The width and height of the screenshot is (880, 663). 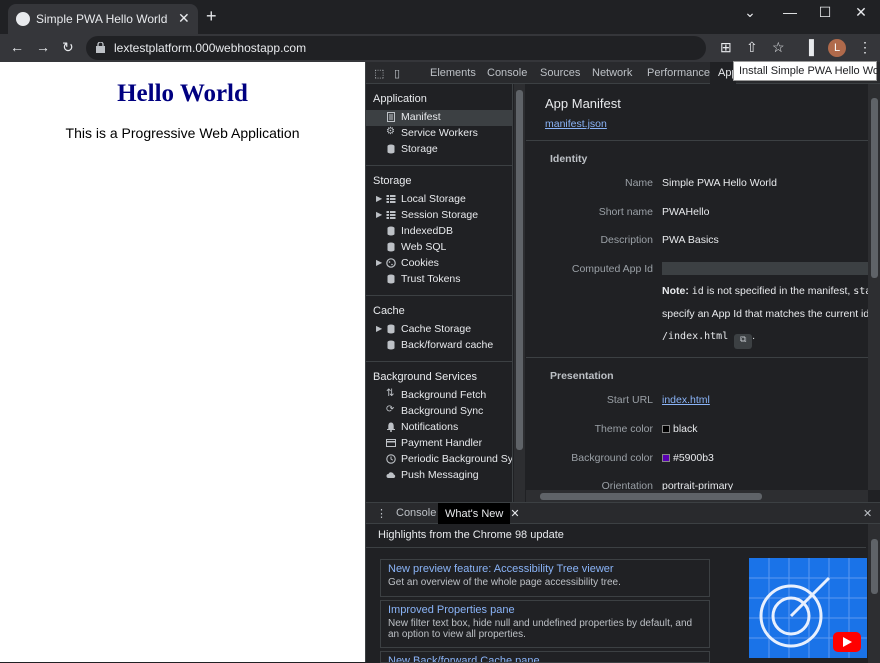 What do you see at coordinates (545, 657) in the screenshot?
I see `whats-new-card: New Back/forward Cache pane` at bounding box center [545, 657].